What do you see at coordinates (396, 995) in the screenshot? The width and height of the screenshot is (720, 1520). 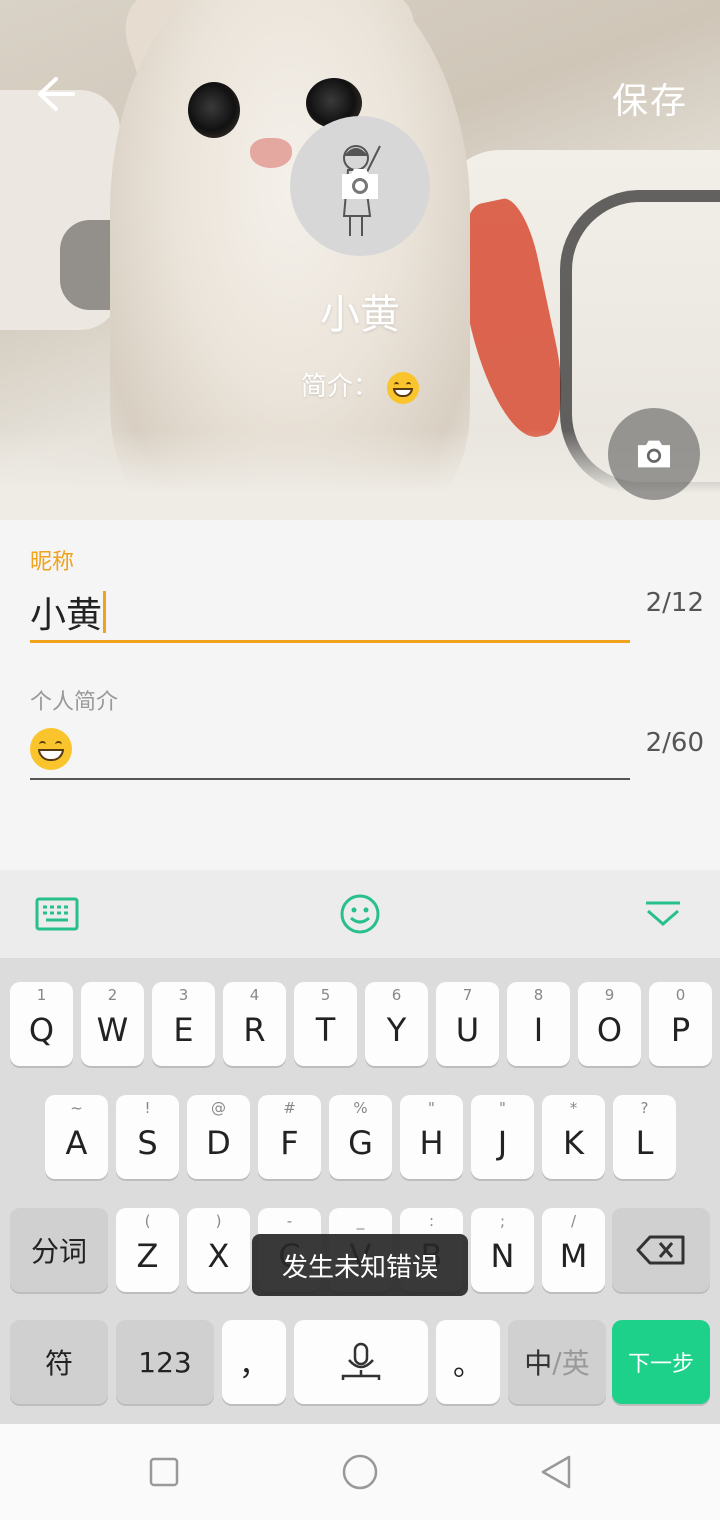 I see `key-secondary-label: 6` at bounding box center [396, 995].